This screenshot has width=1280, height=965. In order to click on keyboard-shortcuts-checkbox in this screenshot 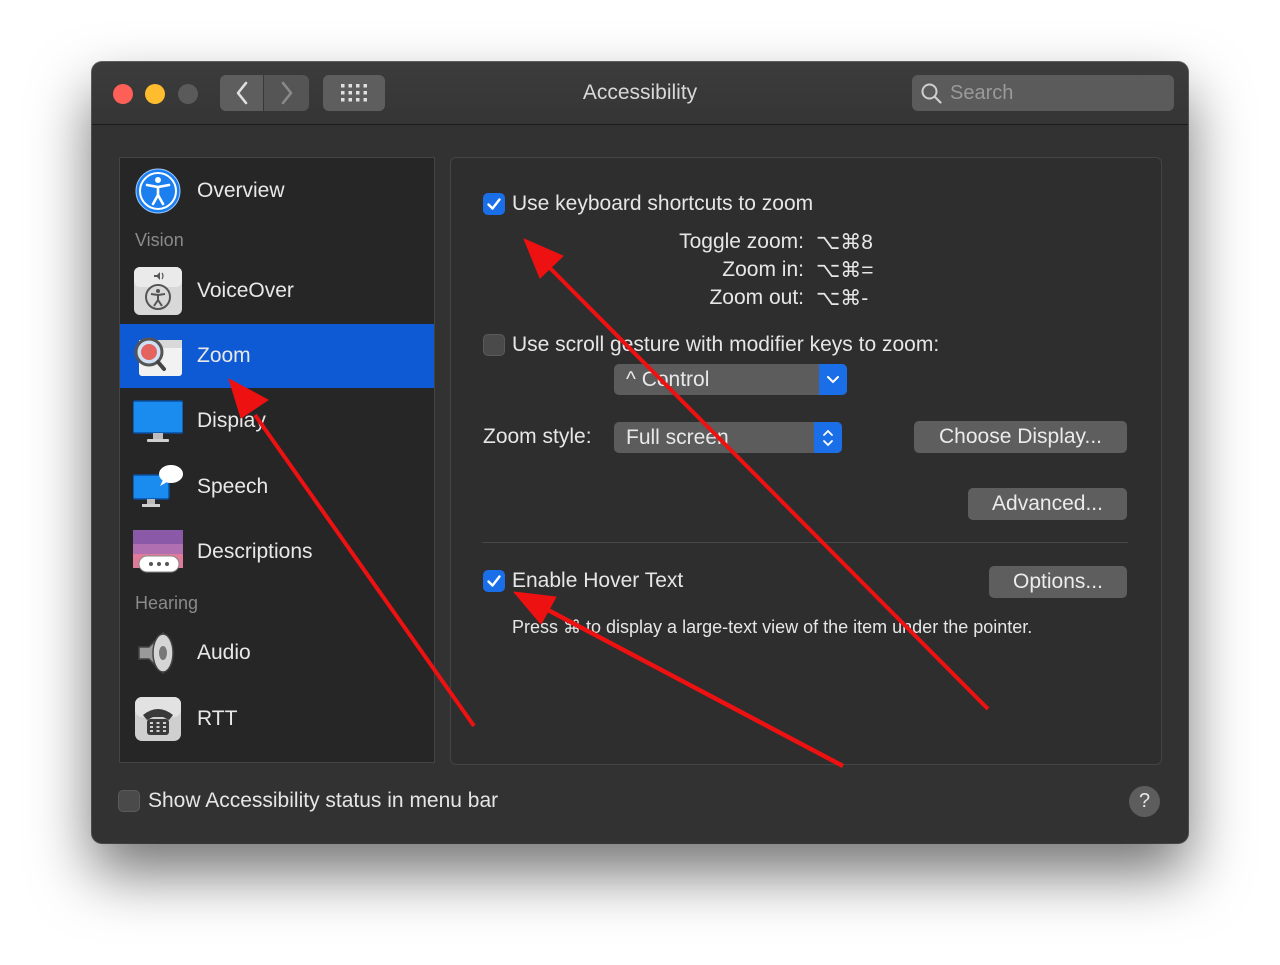, I will do `click(494, 204)`.